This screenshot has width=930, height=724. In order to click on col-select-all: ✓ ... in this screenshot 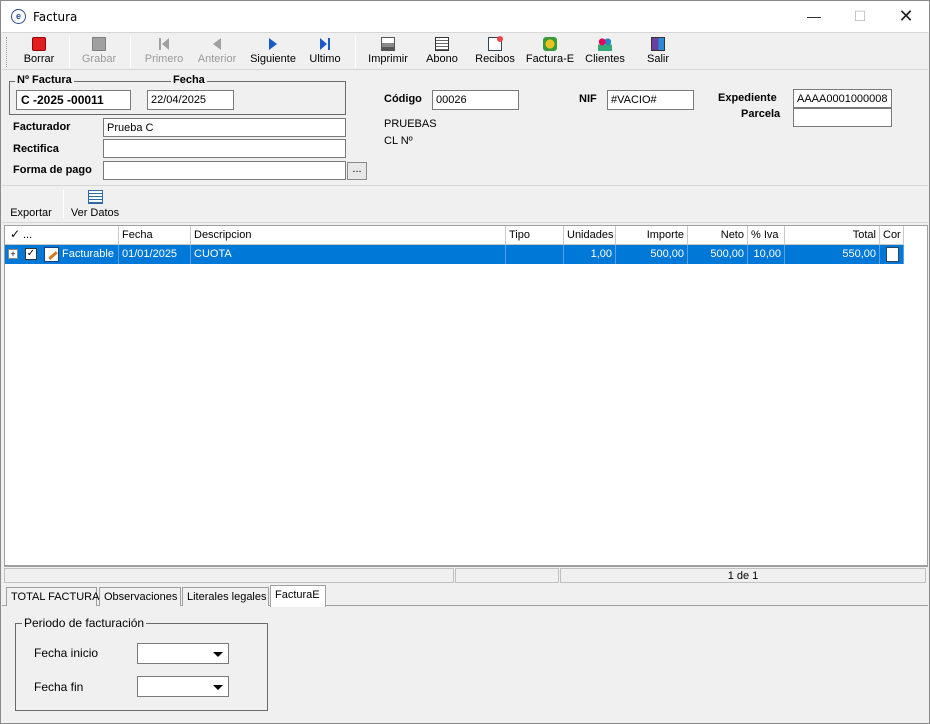, I will do `click(62, 235)`.